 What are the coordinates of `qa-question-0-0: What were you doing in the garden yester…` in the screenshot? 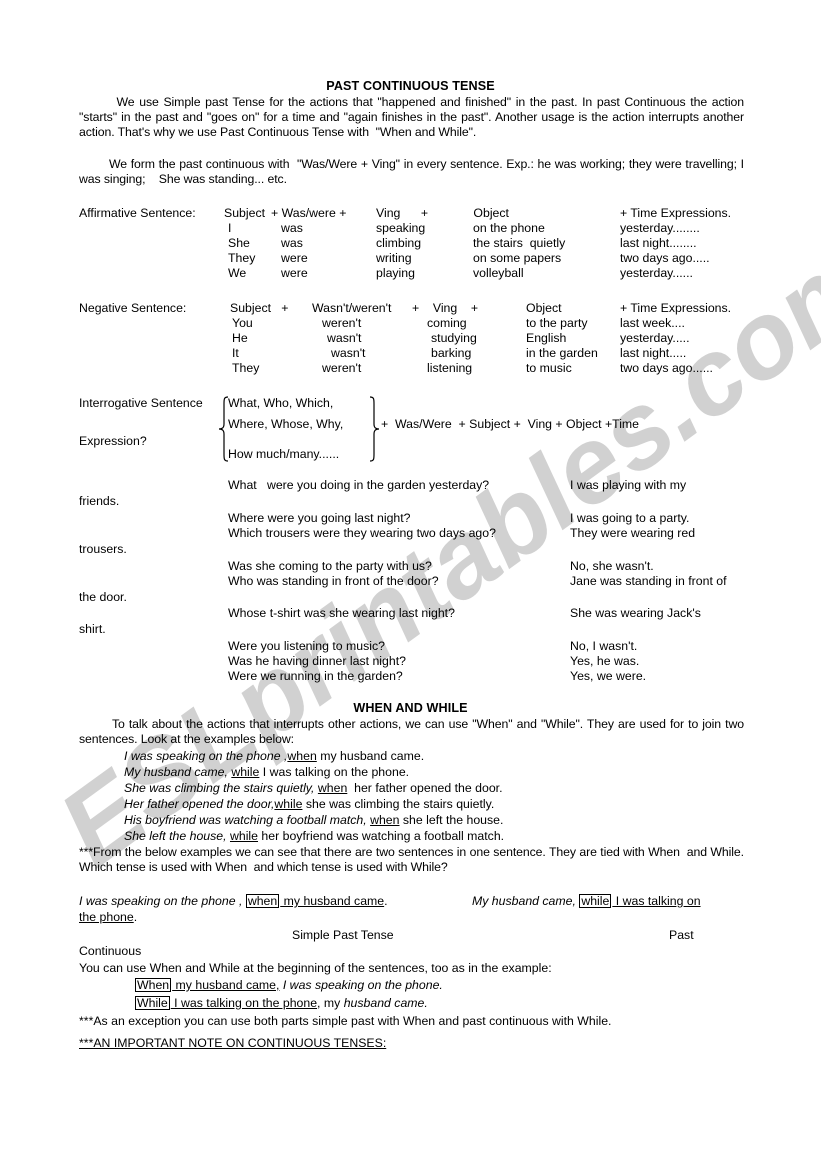 It's located at (359, 485).